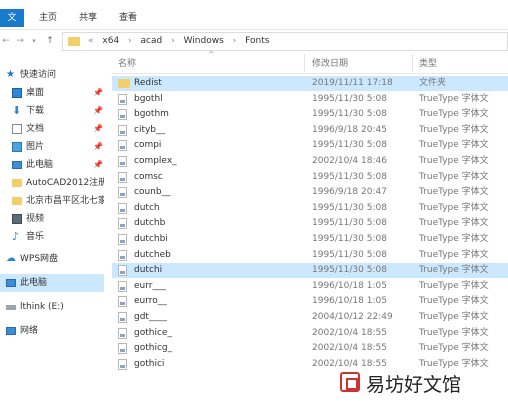  What do you see at coordinates (350, 382) in the screenshot?
I see `watermark-logo` at bounding box center [350, 382].